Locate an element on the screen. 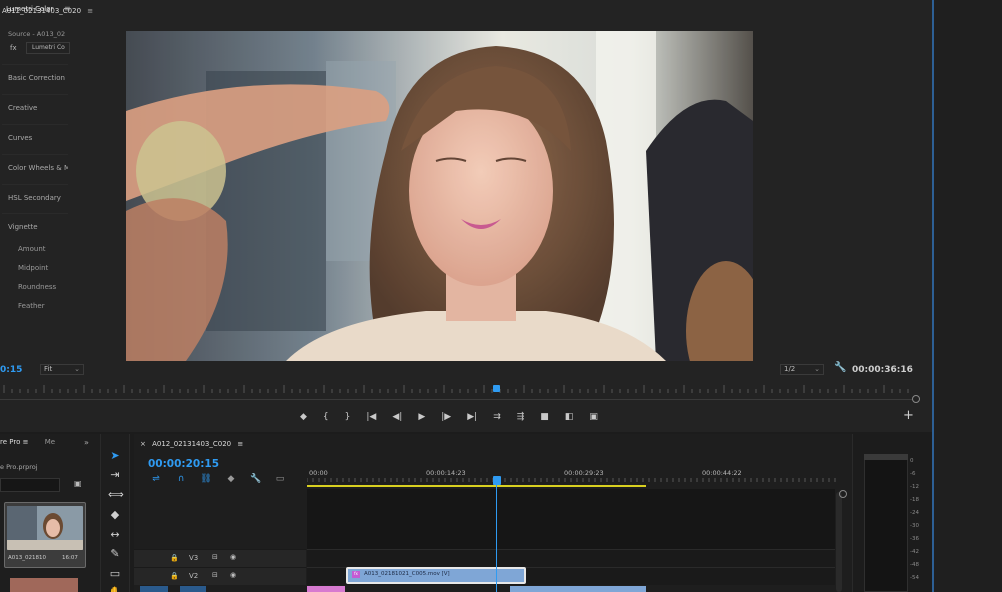 This screenshot has width=1002, height=592. hand-tool-icon: ✋ is located at coordinates (115, 589).